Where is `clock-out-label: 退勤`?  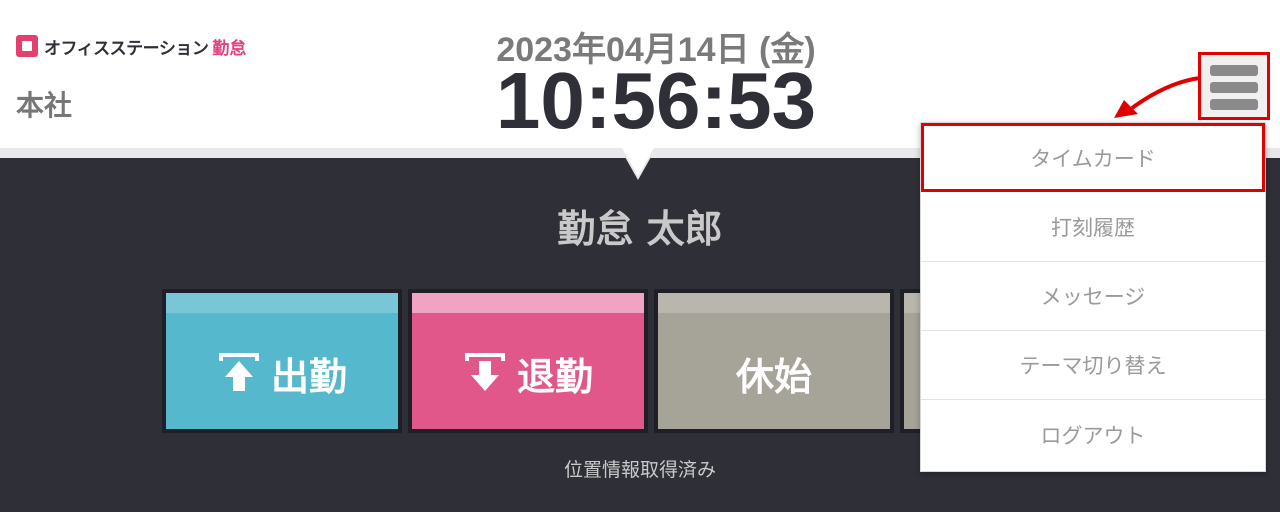 clock-out-label: 退勤 is located at coordinates (554, 376).